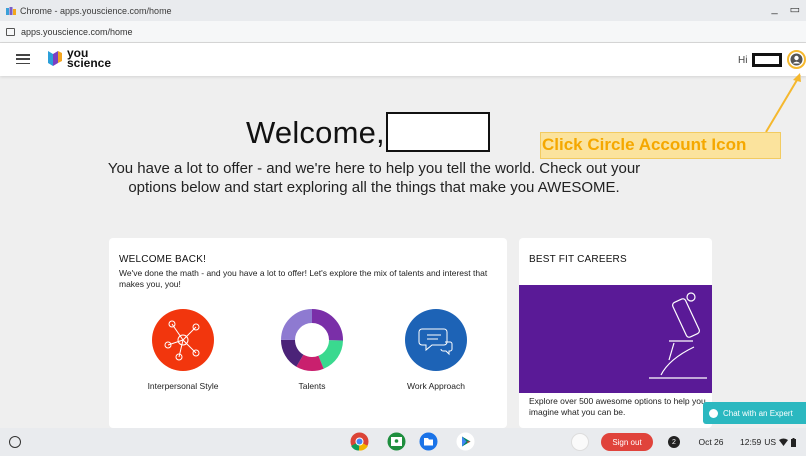 The image size is (806, 456). What do you see at coordinates (784, 442) in the screenshot?
I see `wifi-icon` at bounding box center [784, 442].